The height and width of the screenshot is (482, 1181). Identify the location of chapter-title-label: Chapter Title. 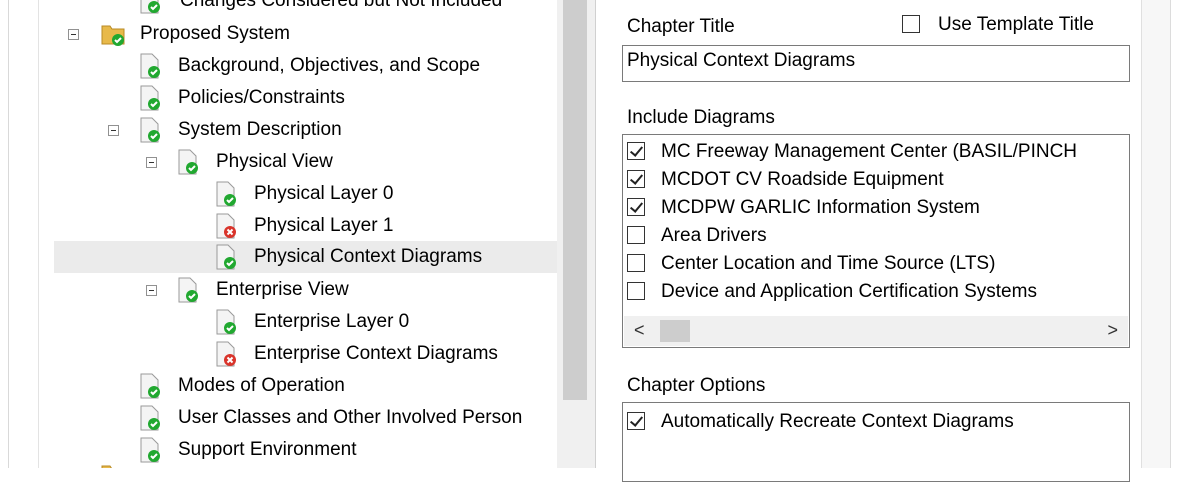
(681, 26).